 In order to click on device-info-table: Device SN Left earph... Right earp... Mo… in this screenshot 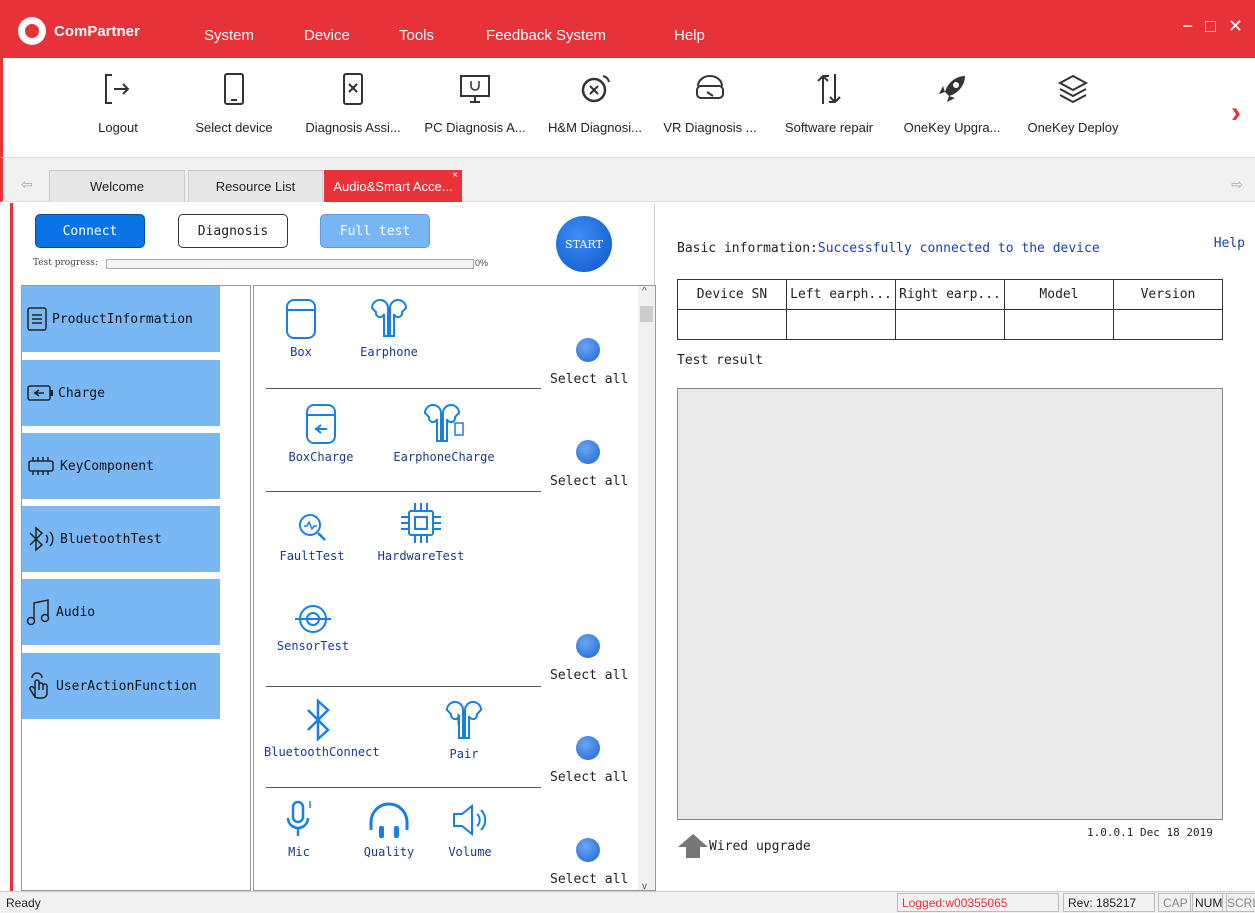, I will do `click(950, 309)`.